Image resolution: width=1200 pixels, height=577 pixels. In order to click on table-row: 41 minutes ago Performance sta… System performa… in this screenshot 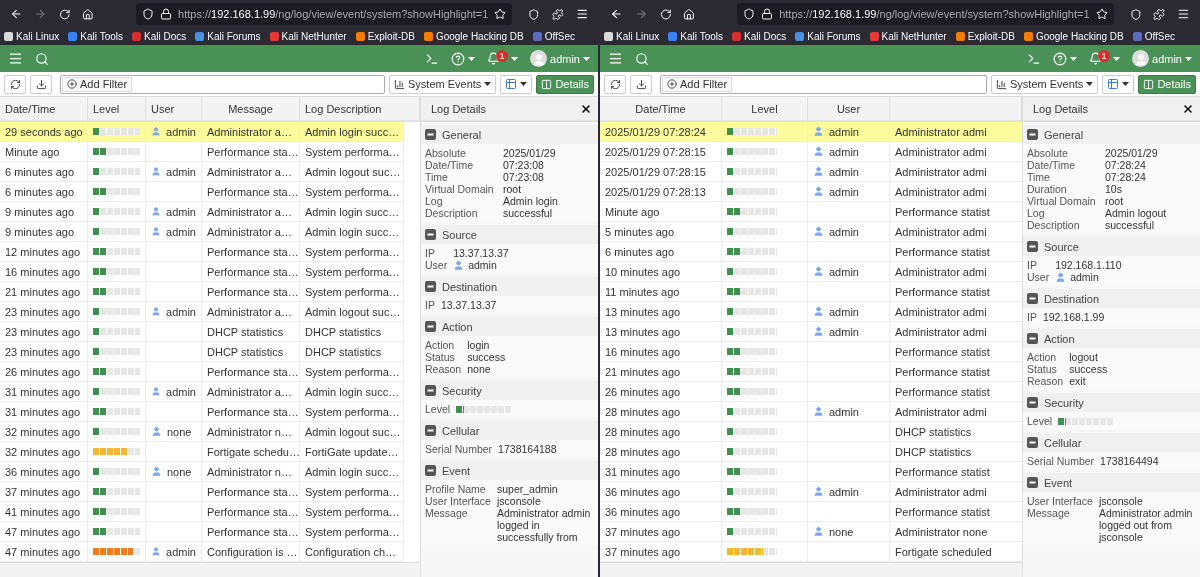, I will do `click(202, 512)`.